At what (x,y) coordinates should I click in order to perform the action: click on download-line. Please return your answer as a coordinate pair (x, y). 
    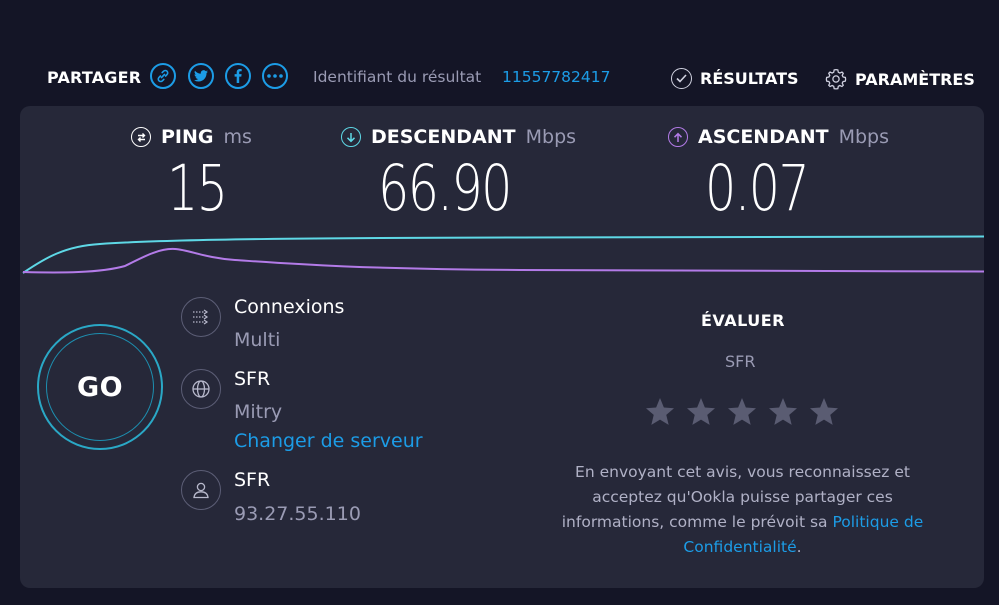
    Looking at the image, I should click on (503, 254).